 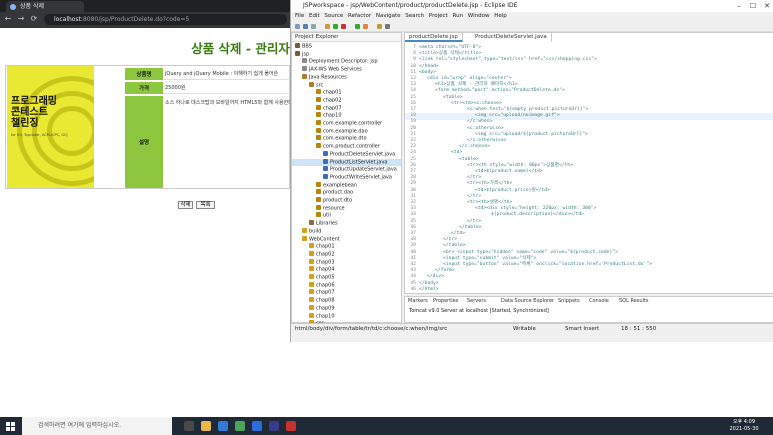 What do you see at coordinates (10, 426) in the screenshot?
I see `start-icon` at bounding box center [10, 426].